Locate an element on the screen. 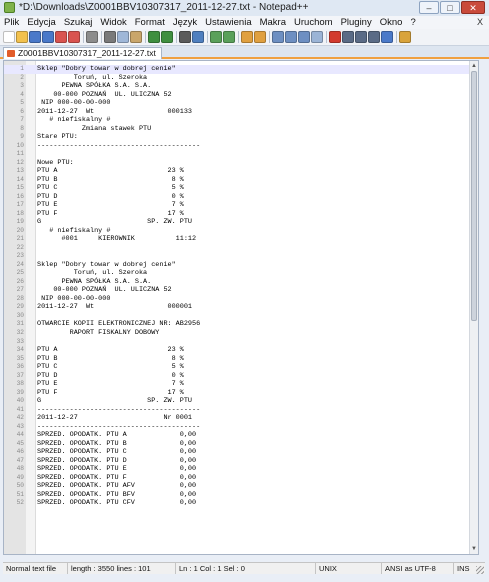  editor-line: 40 G SP. ZW. PTU is located at coordinates (241, 401).